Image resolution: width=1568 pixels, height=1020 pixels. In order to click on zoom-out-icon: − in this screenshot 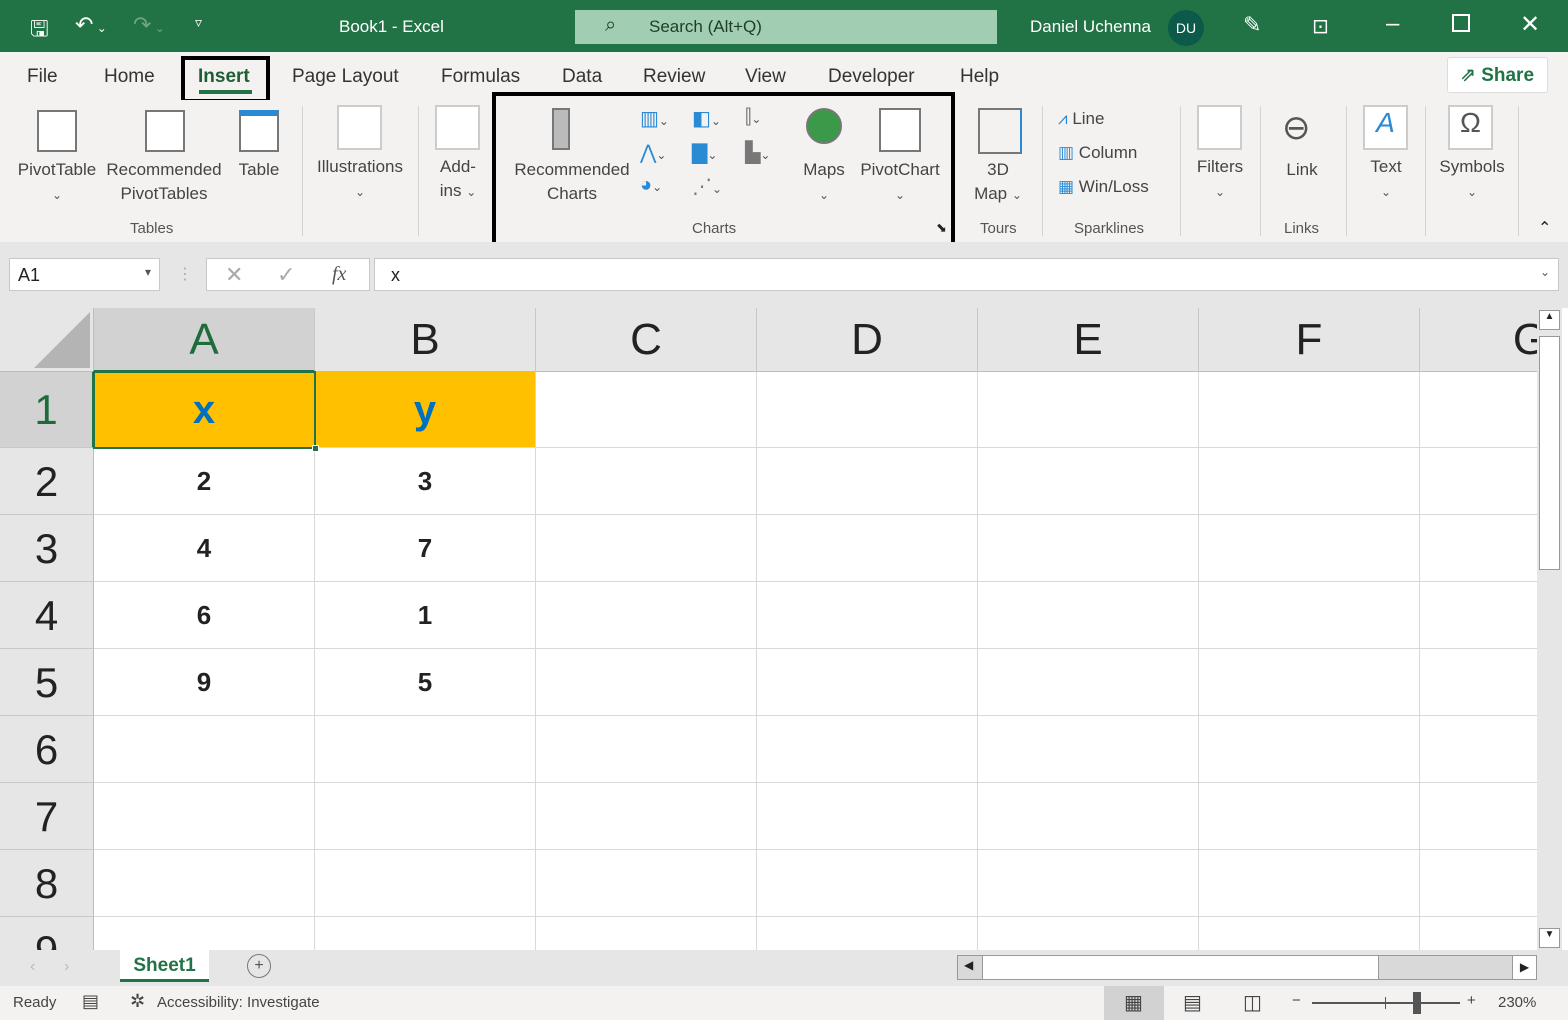, I will do `click(1296, 1000)`.